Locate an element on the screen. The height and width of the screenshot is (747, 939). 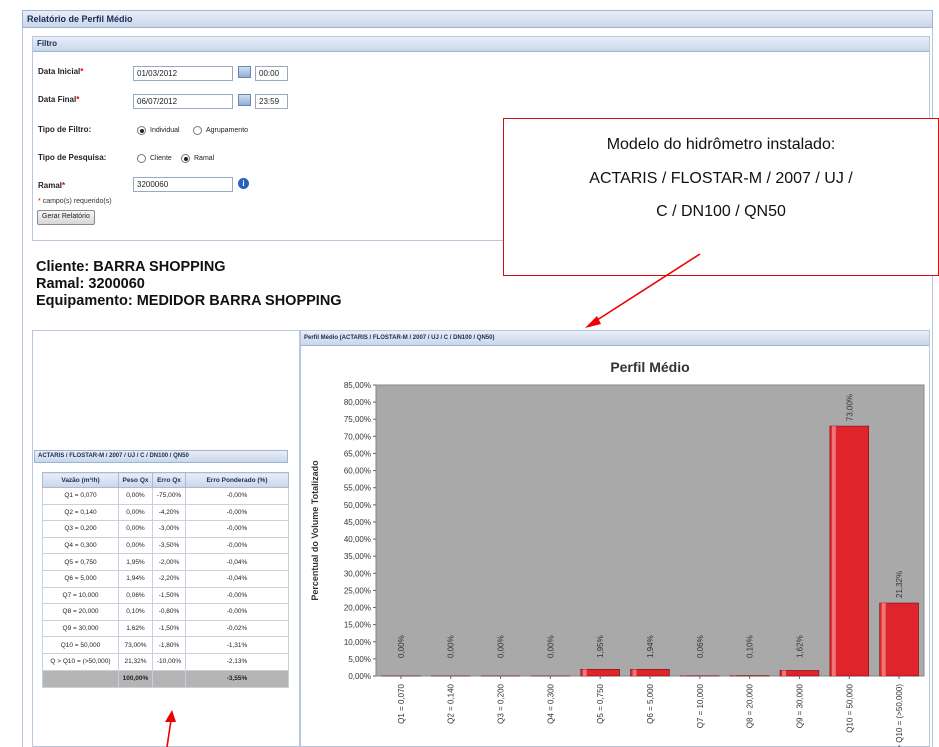
table-header: Erro Ponderado (%) is located at coordinates (237, 480).